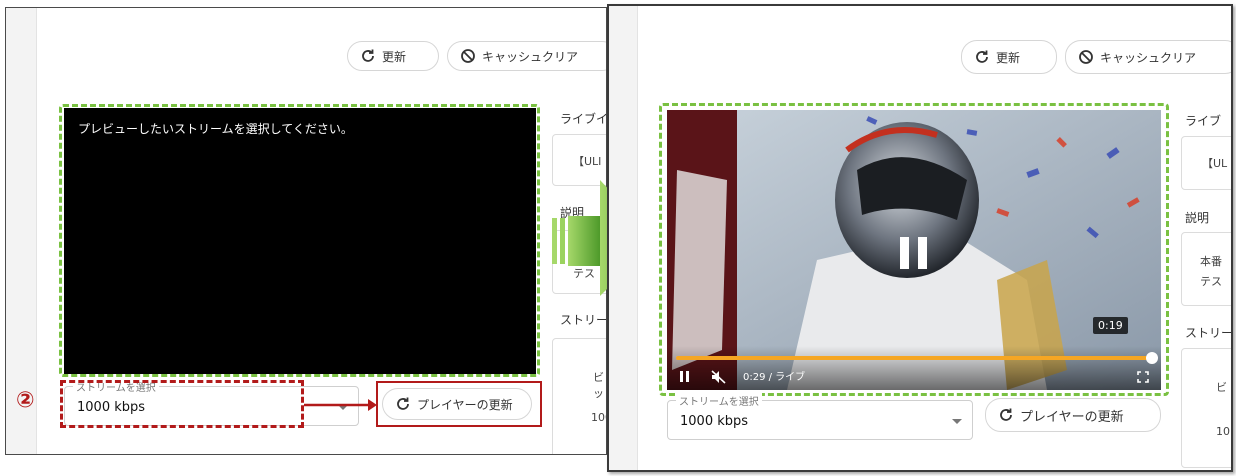  Describe the element at coordinates (914, 253) in the screenshot. I see `pause-overlay-icon` at that location.